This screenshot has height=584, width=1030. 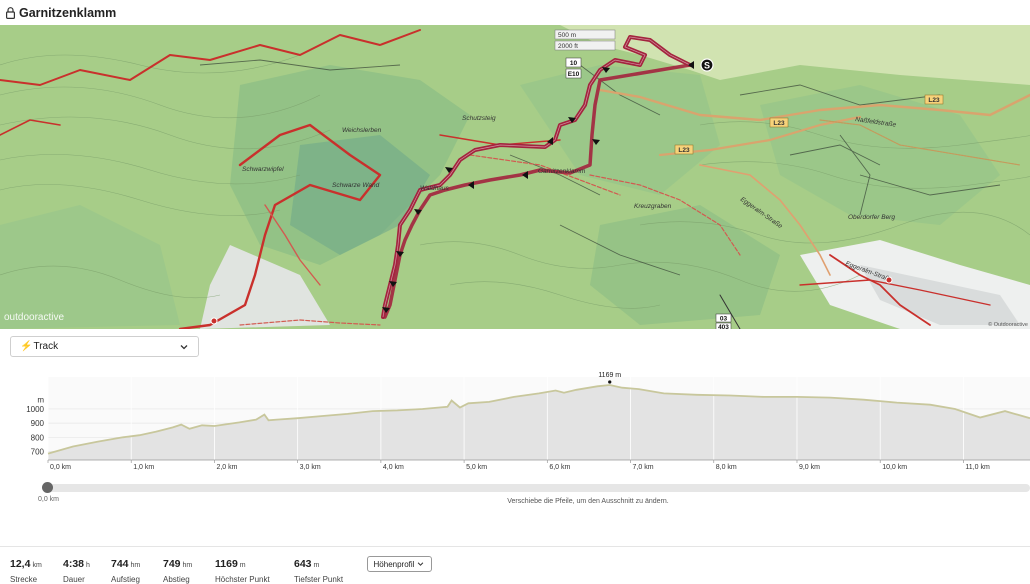 What do you see at coordinates (126, 571) in the screenshot?
I see `stat-ascent: 744 hm Aufstieg` at bounding box center [126, 571].